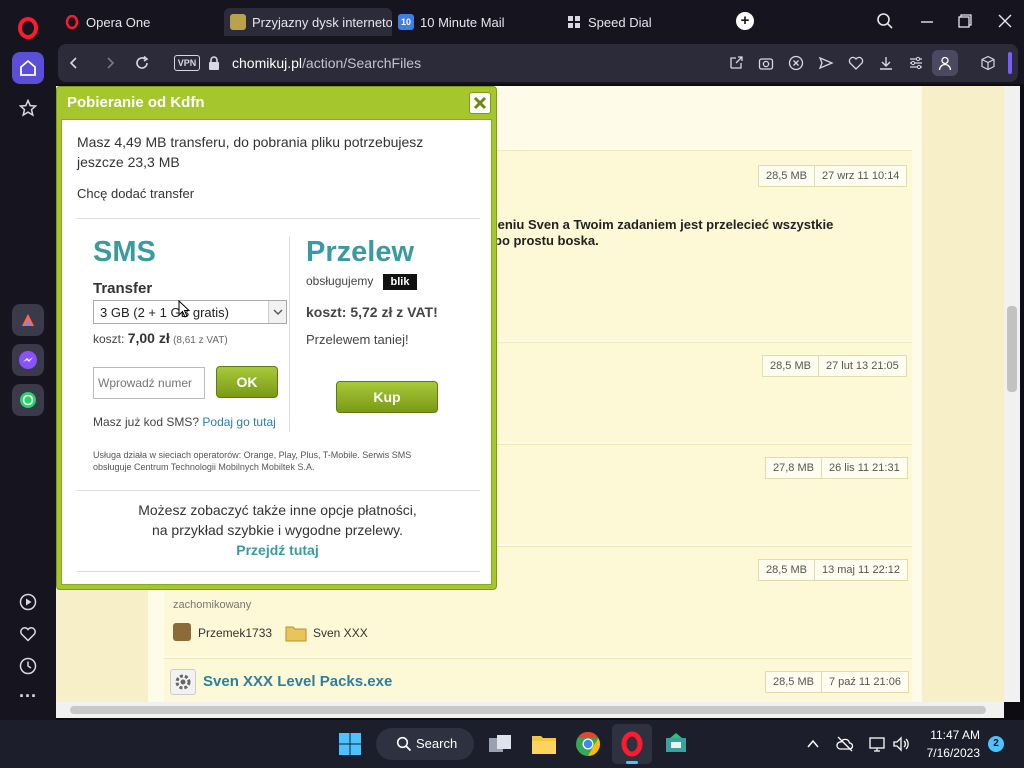  What do you see at coordinates (856, 63) in the screenshot?
I see `favorite-heart-icon` at bounding box center [856, 63].